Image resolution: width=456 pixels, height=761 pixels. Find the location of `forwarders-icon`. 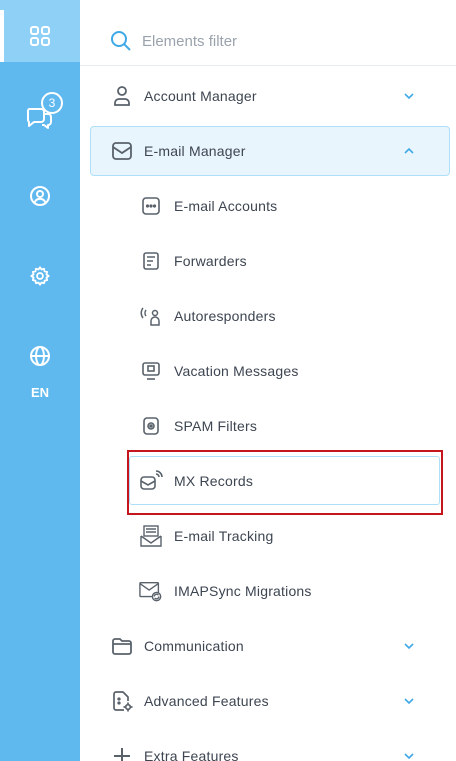

forwarders-icon is located at coordinates (151, 261).